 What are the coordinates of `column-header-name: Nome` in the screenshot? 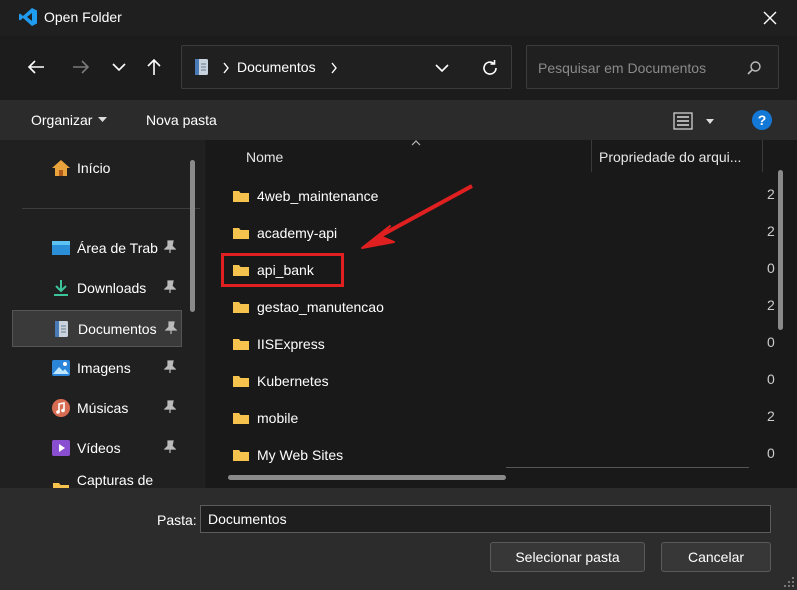 It's located at (264, 157).